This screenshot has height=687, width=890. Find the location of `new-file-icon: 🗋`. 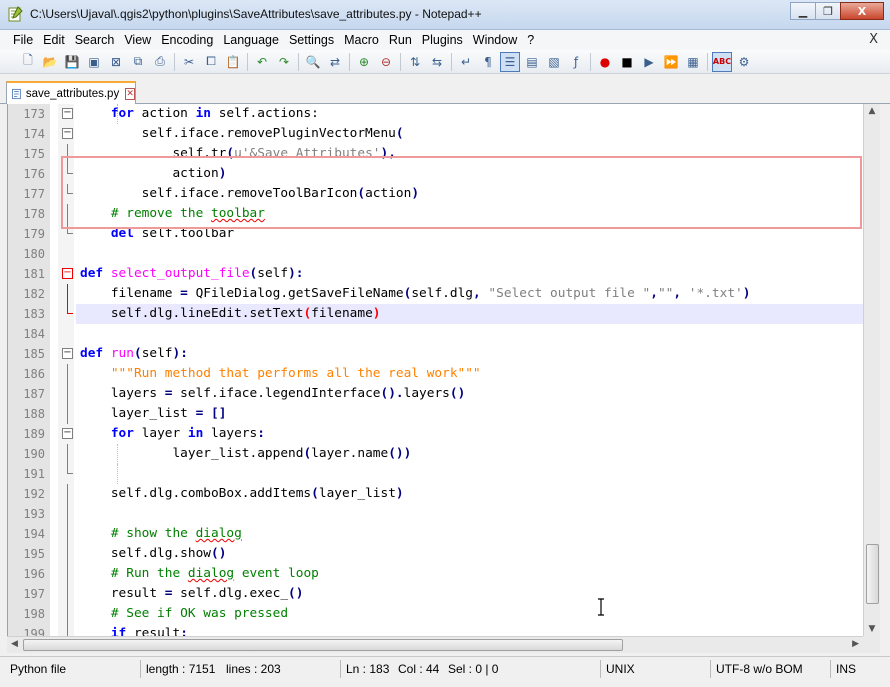

new-file-icon: 🗋 is located at coordinates (28, 62).